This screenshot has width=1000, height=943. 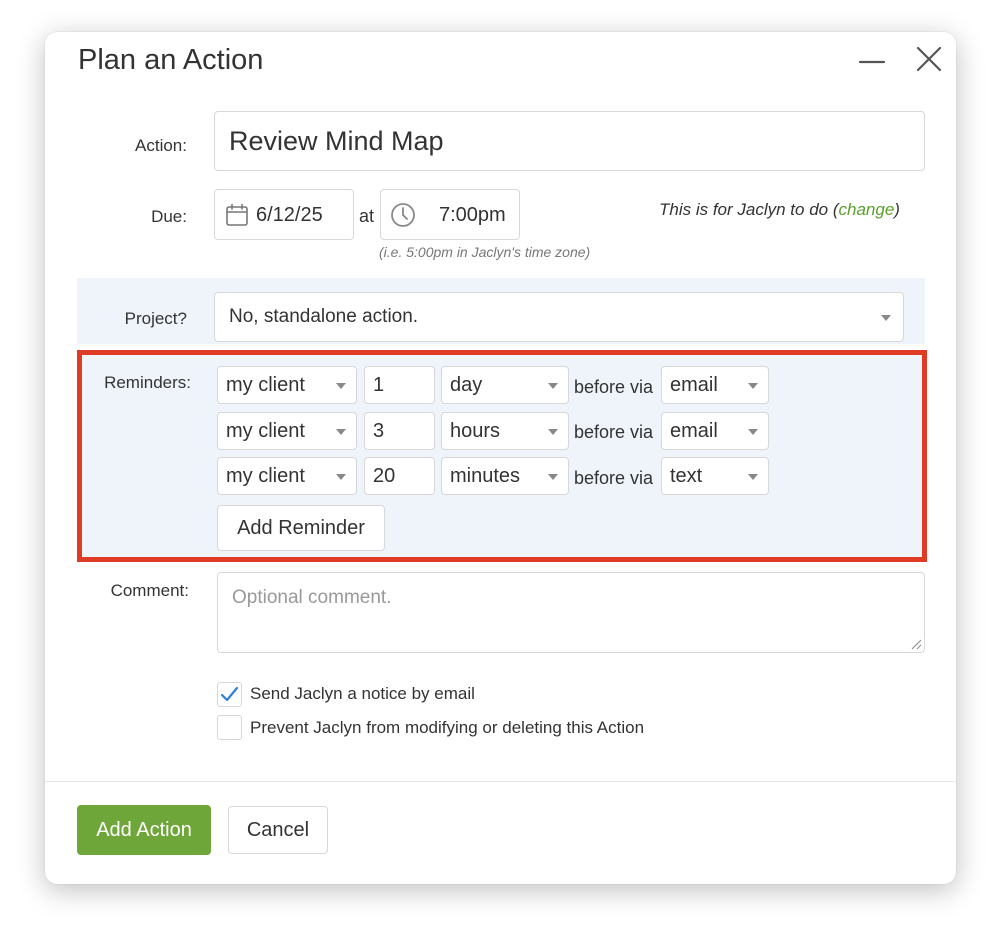 What do you see at coordinates (485, 476) in the screenshot?
I see `reminder-unit-value: minutes` at bounding box center [485, 476].